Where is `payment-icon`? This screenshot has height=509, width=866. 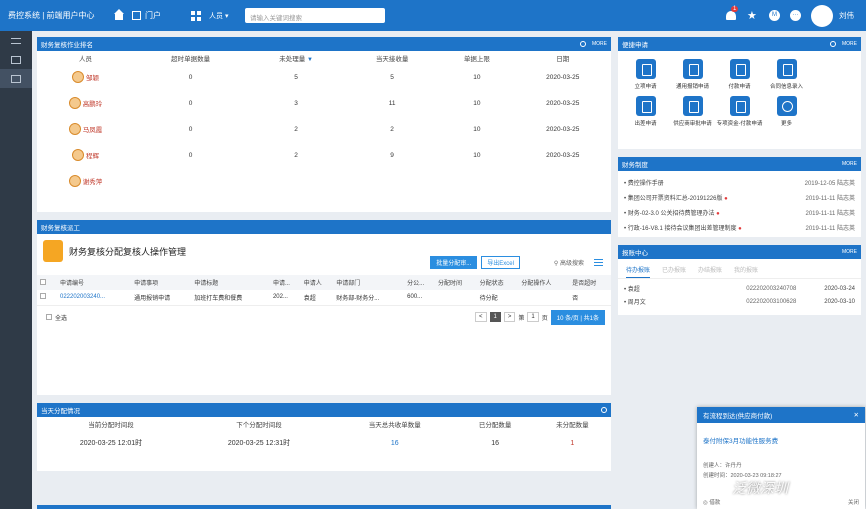 payment-icon is located at coordinates (739, 69).